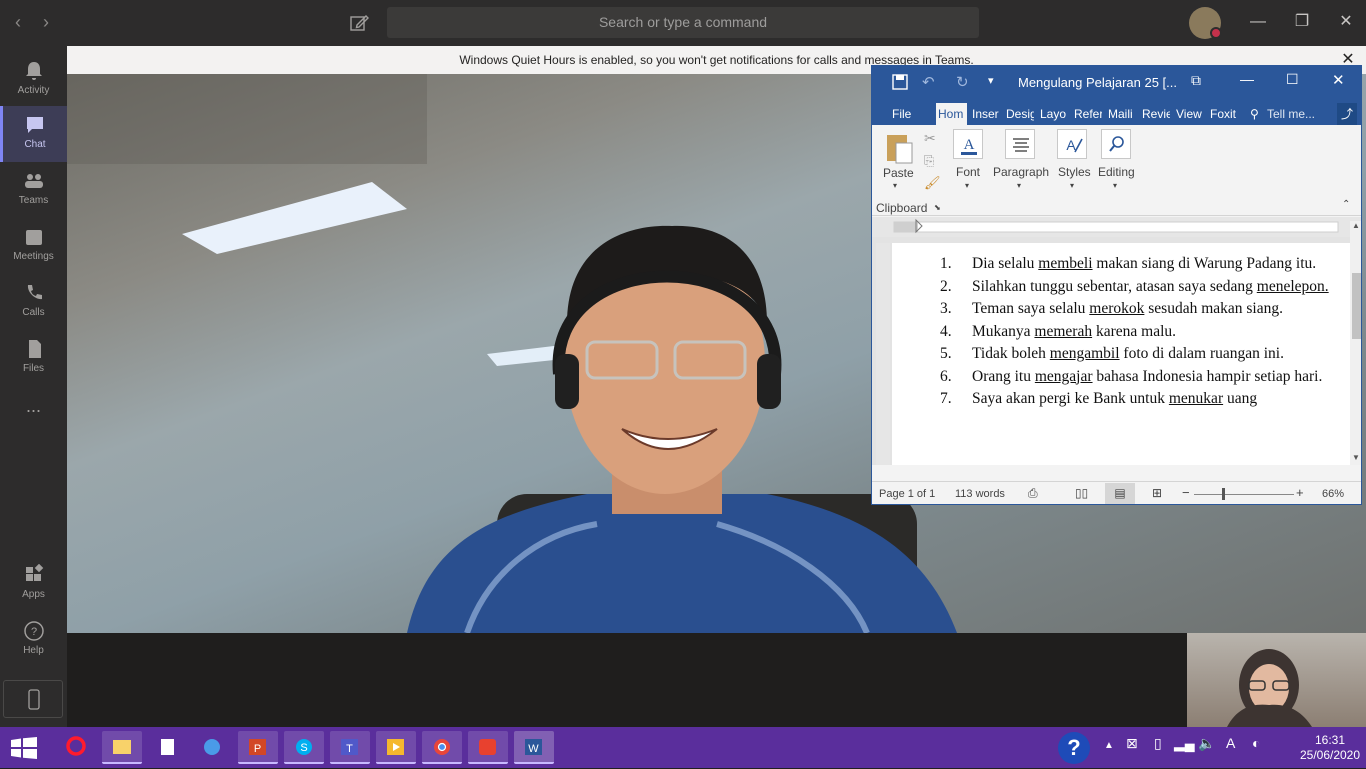 The image size is (1366, 769). Describe the element at coordinates (900, 82) in the screenshot. I see `save-icon` at that location.